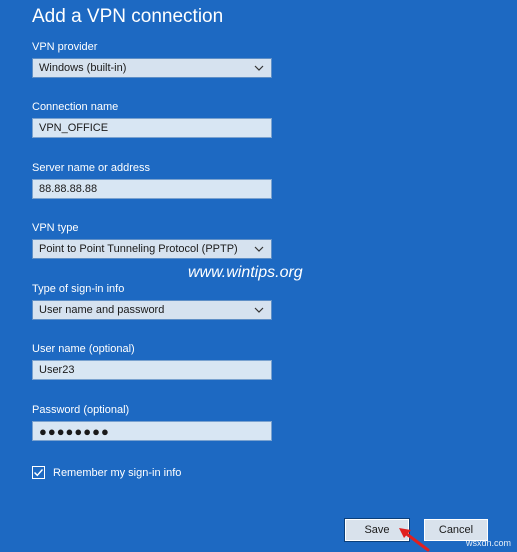 Image resolution: width=517 pixels, height=552 pixels. What do you see at coordinates (55, 228) in the screenshot?
I see `vpn-type-label: VPN type` at bounding box center [55, 228].